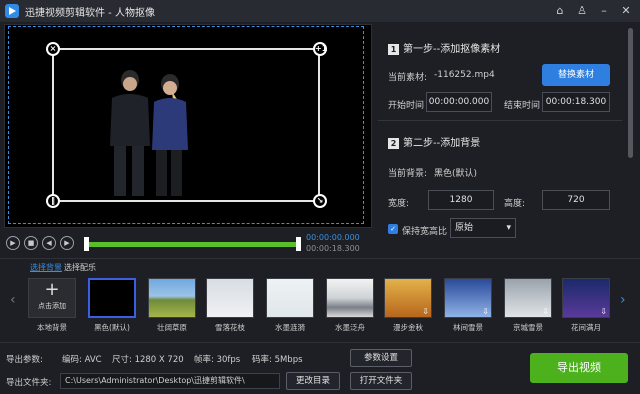 The image size is (640, 394). What do you see at coordinates (500, 120) in the screenshot?
I see `divider` at bounding box center [500, 120].